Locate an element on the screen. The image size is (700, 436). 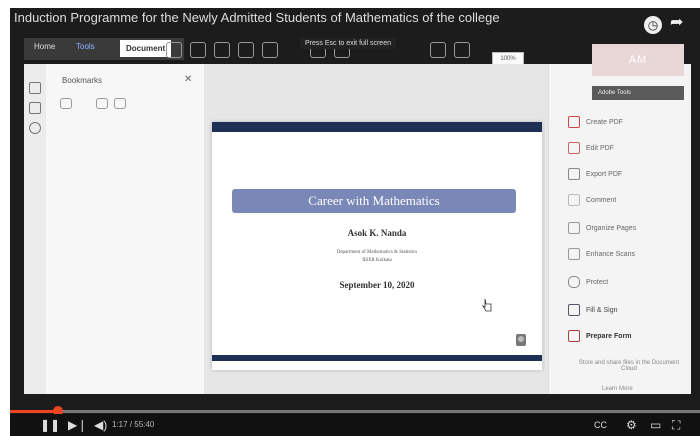
slide-author: Asok K. Nanda is located at coordinates (377, 233).